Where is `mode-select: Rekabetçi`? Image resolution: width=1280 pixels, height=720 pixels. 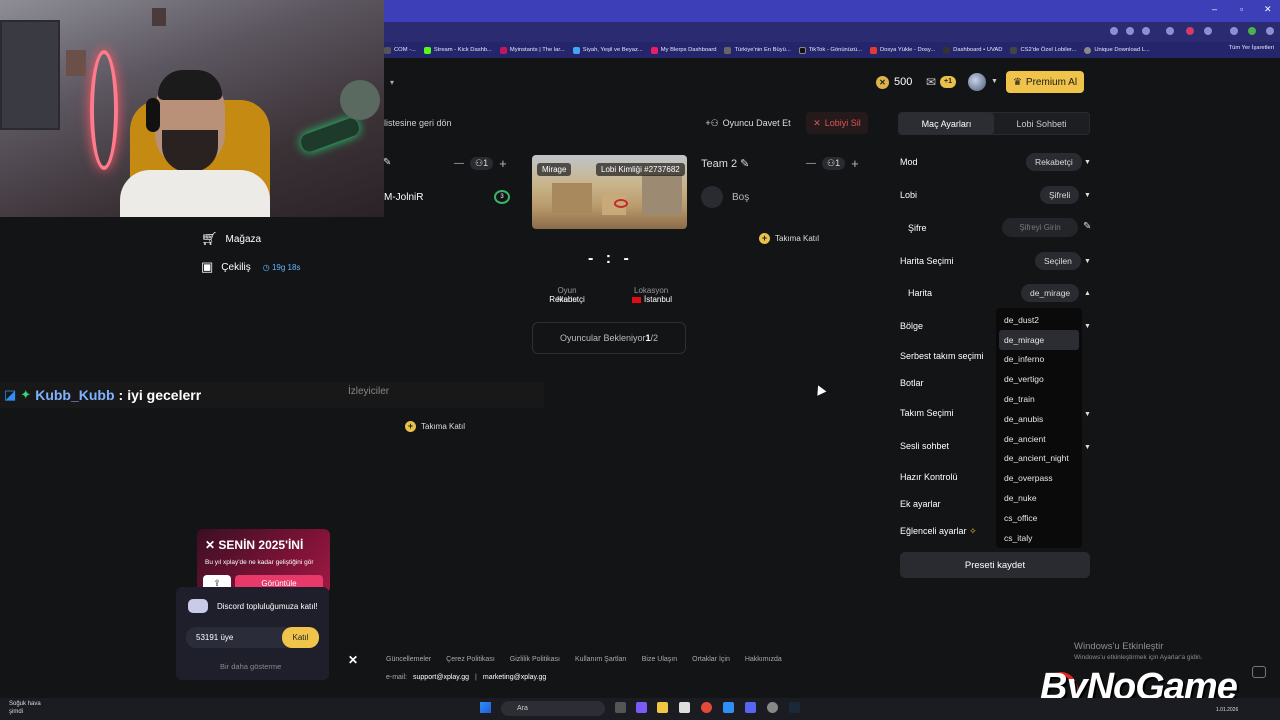 mode-select: Rekabetçi is located at coordinates (1054, 162).